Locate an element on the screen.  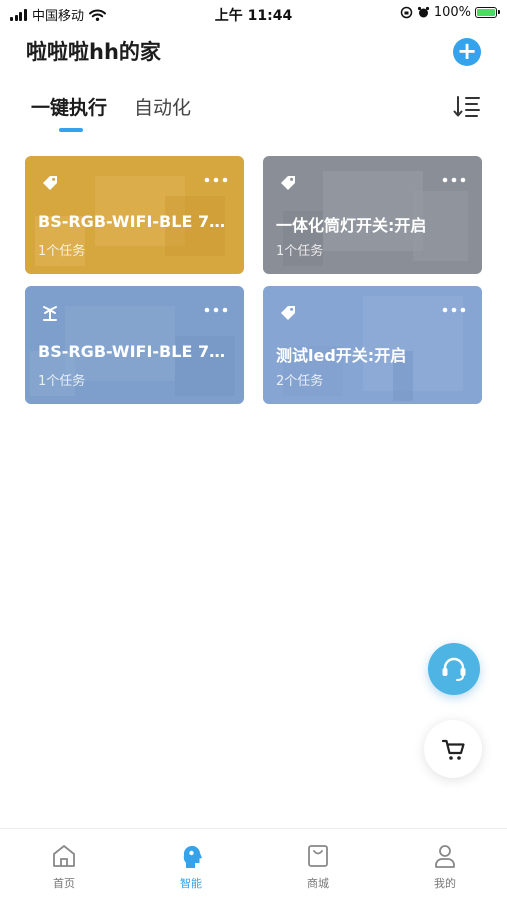
status-right: 100% is located at coordinates (450, 12).